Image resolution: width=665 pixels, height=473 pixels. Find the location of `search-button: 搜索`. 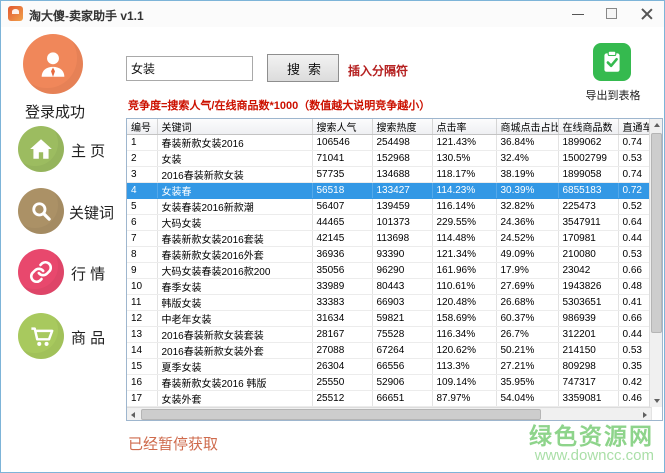

search-button: 搜索 is located at coordinates (303, 68).